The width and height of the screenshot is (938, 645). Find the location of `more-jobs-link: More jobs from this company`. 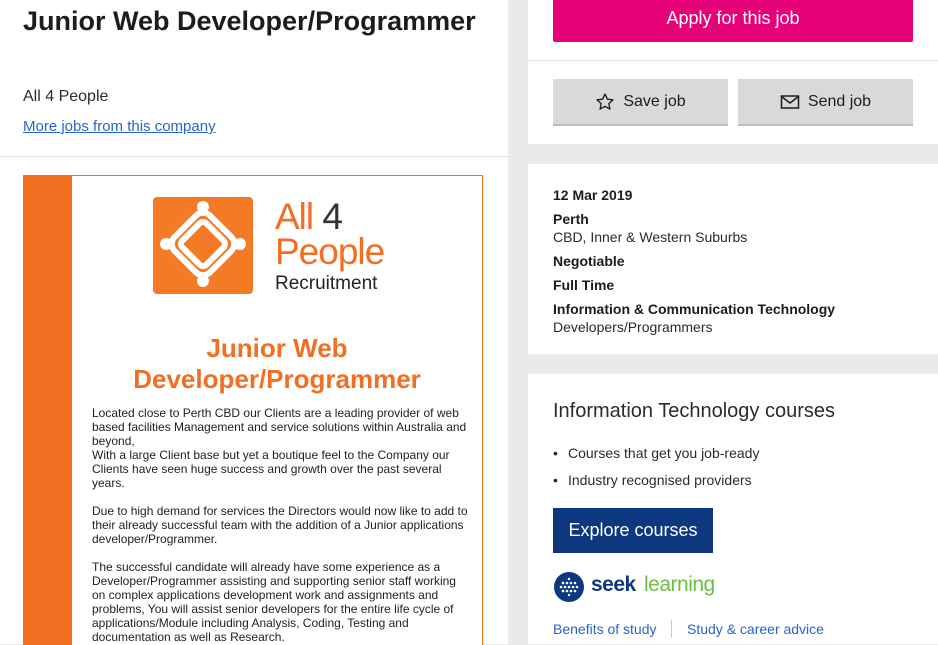

more-jobs-link: More jobs from this company is located at coordinates (119, 126).